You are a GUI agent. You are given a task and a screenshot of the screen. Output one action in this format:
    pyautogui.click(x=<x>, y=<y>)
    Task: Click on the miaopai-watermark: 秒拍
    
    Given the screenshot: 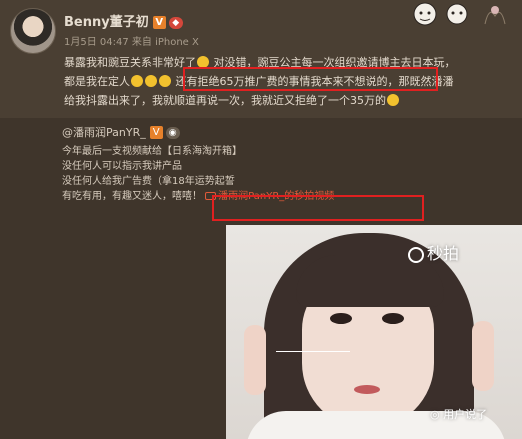 What is the action you would take?
    pyautogui.click(x=433, y=252)
    